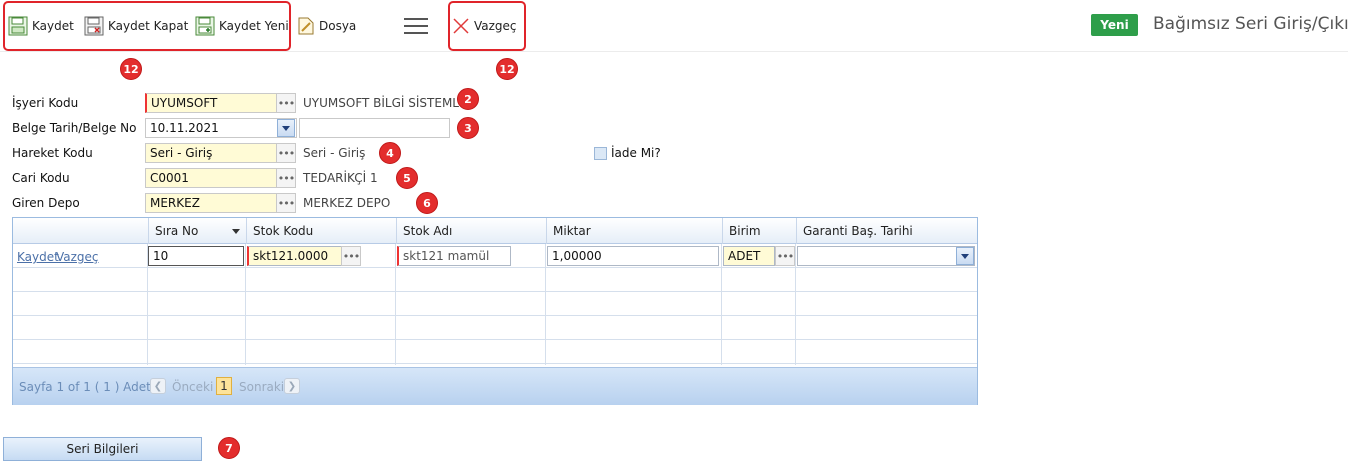 This screenshot has height=474, width=1348. I want to click on column-label: Stok Kodu, so click(283, 231).